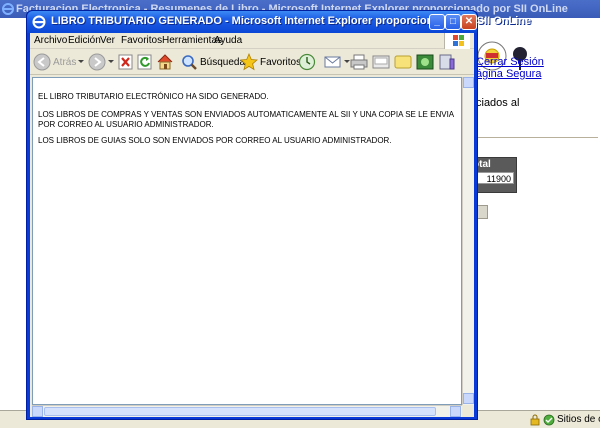 The height and width of the screenshot is (428, 600). What do you see at coordinates (534, 137) in the screenshot?
I see `divider` at bounding box center [534, 137].